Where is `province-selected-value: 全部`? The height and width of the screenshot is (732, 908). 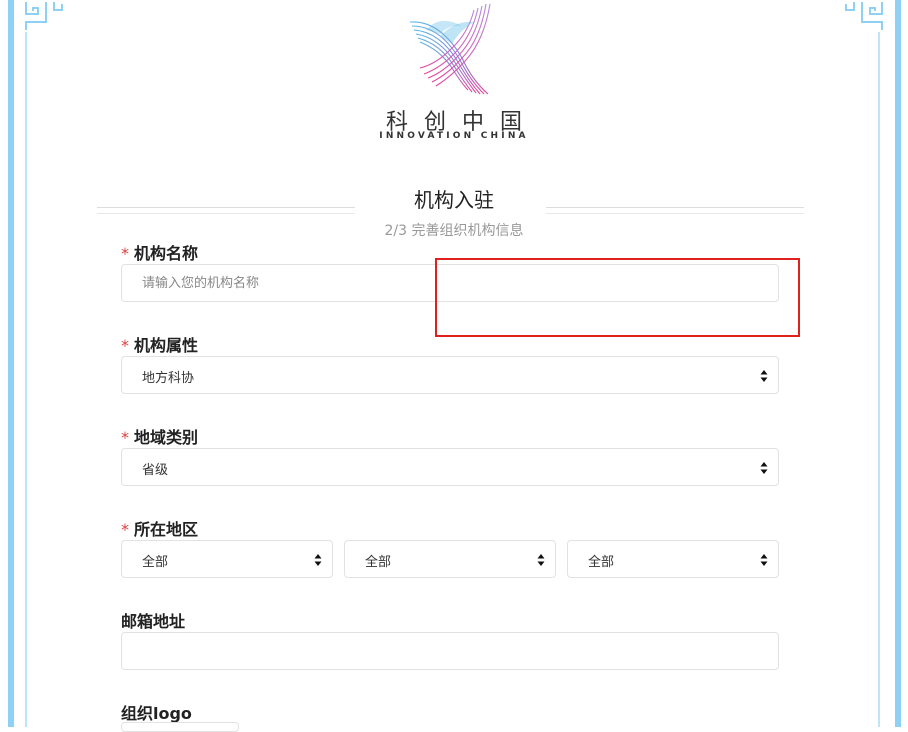
province-selected-value: 全部 is located at coordinates (155, 562).